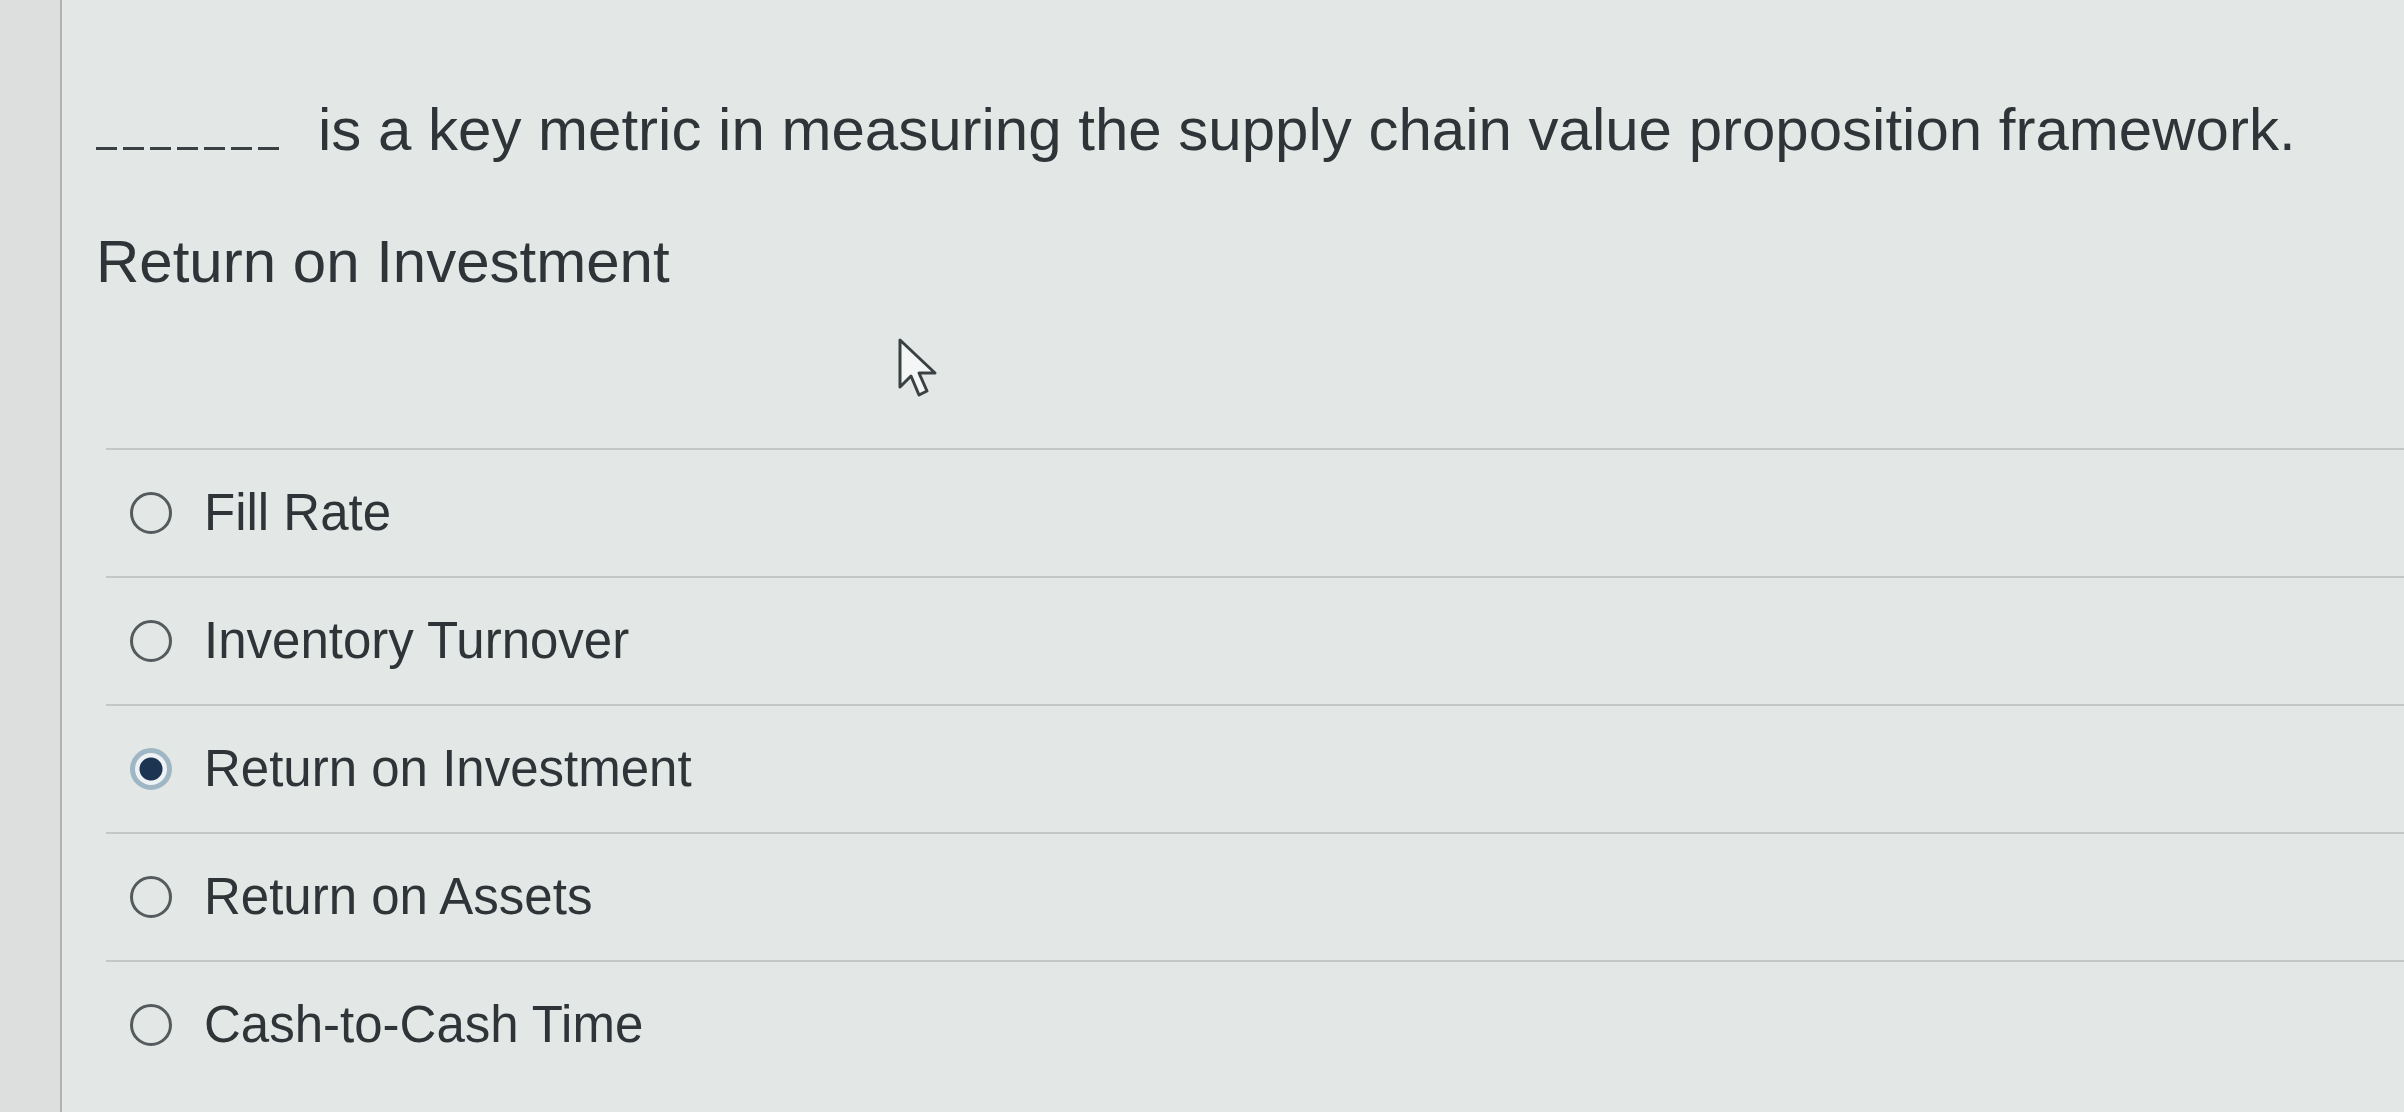 This screenshot has width=2404, height=1112. I want to click on option-label: Return on Investment, so click(448, 769).